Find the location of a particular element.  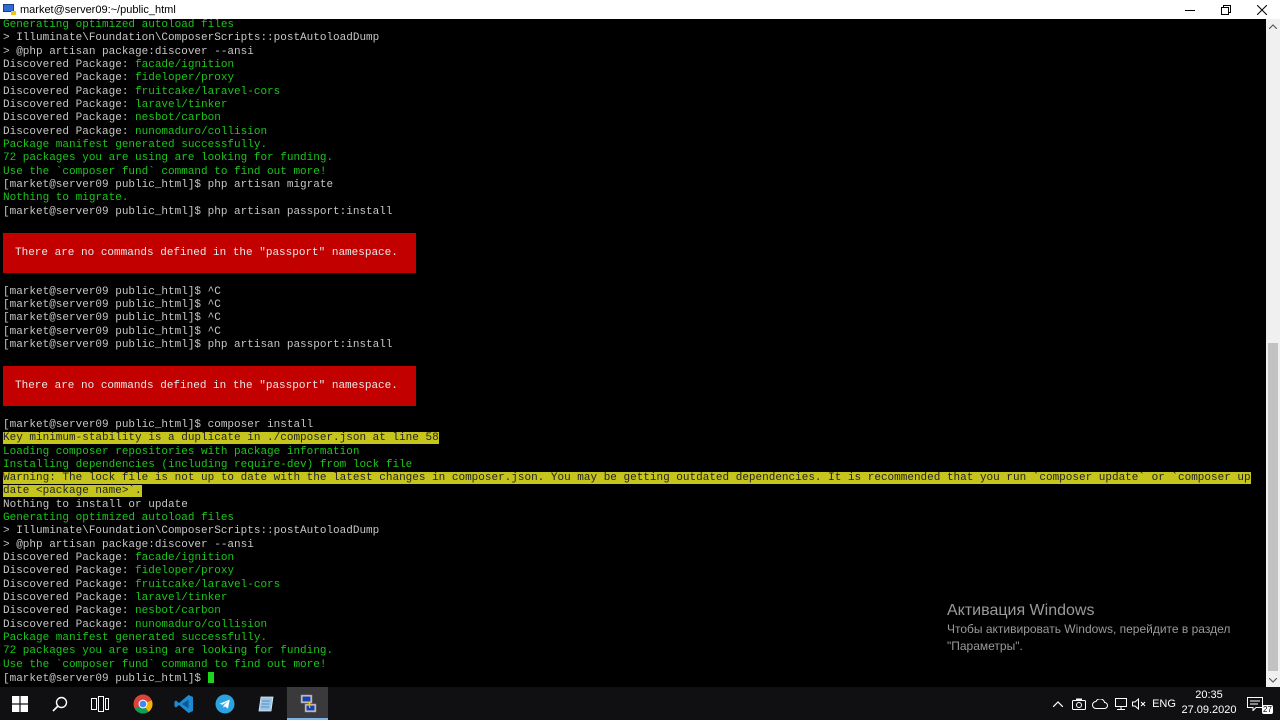

scroll-down-button is located at coordinates (1273, 680).